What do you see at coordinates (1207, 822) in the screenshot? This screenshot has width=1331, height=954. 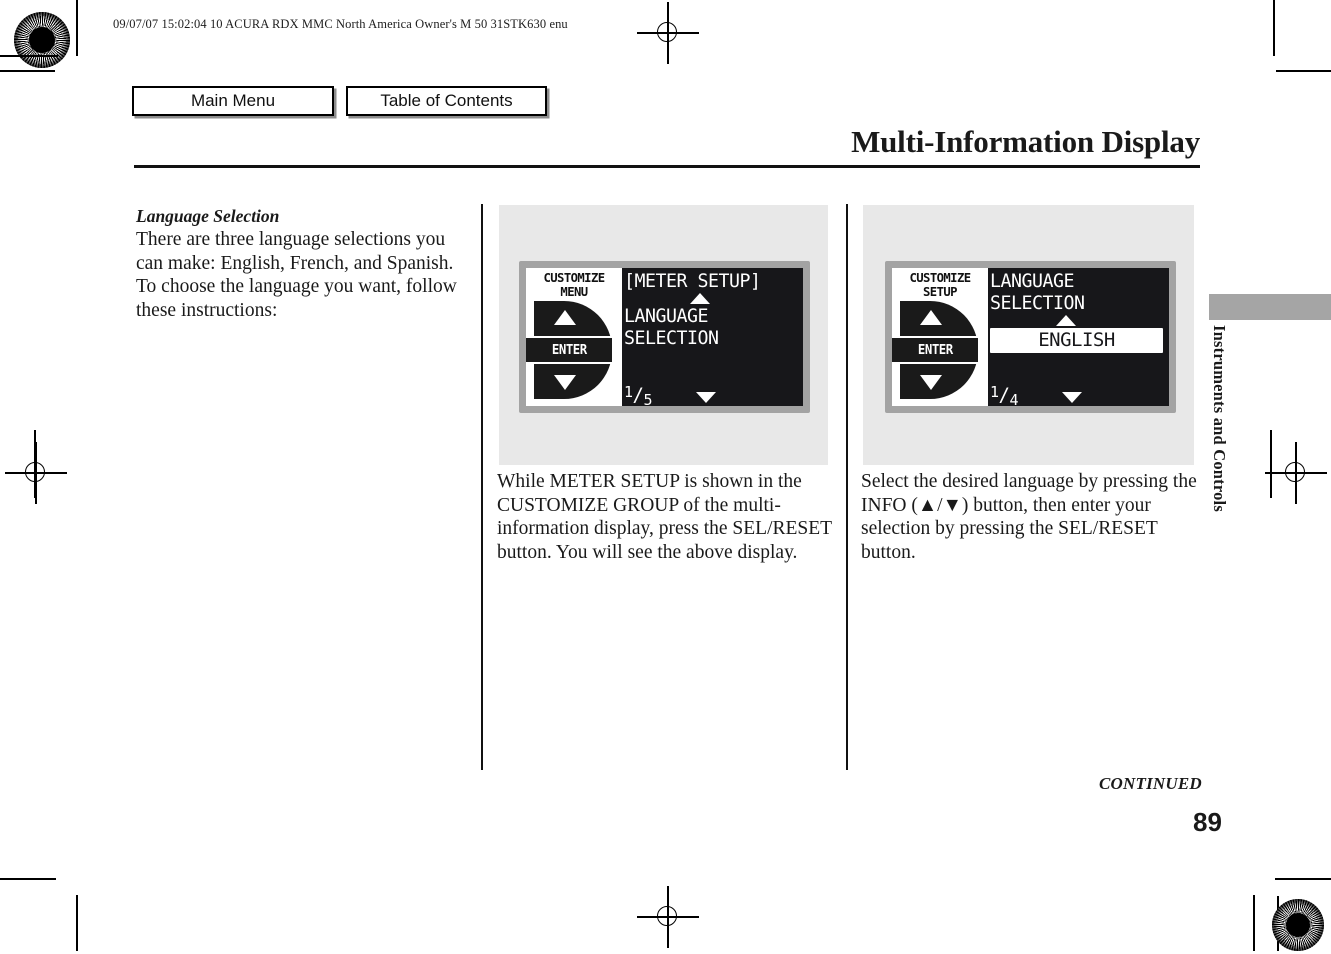 I see `page-number: 89` at bounding box center [1207, 822].